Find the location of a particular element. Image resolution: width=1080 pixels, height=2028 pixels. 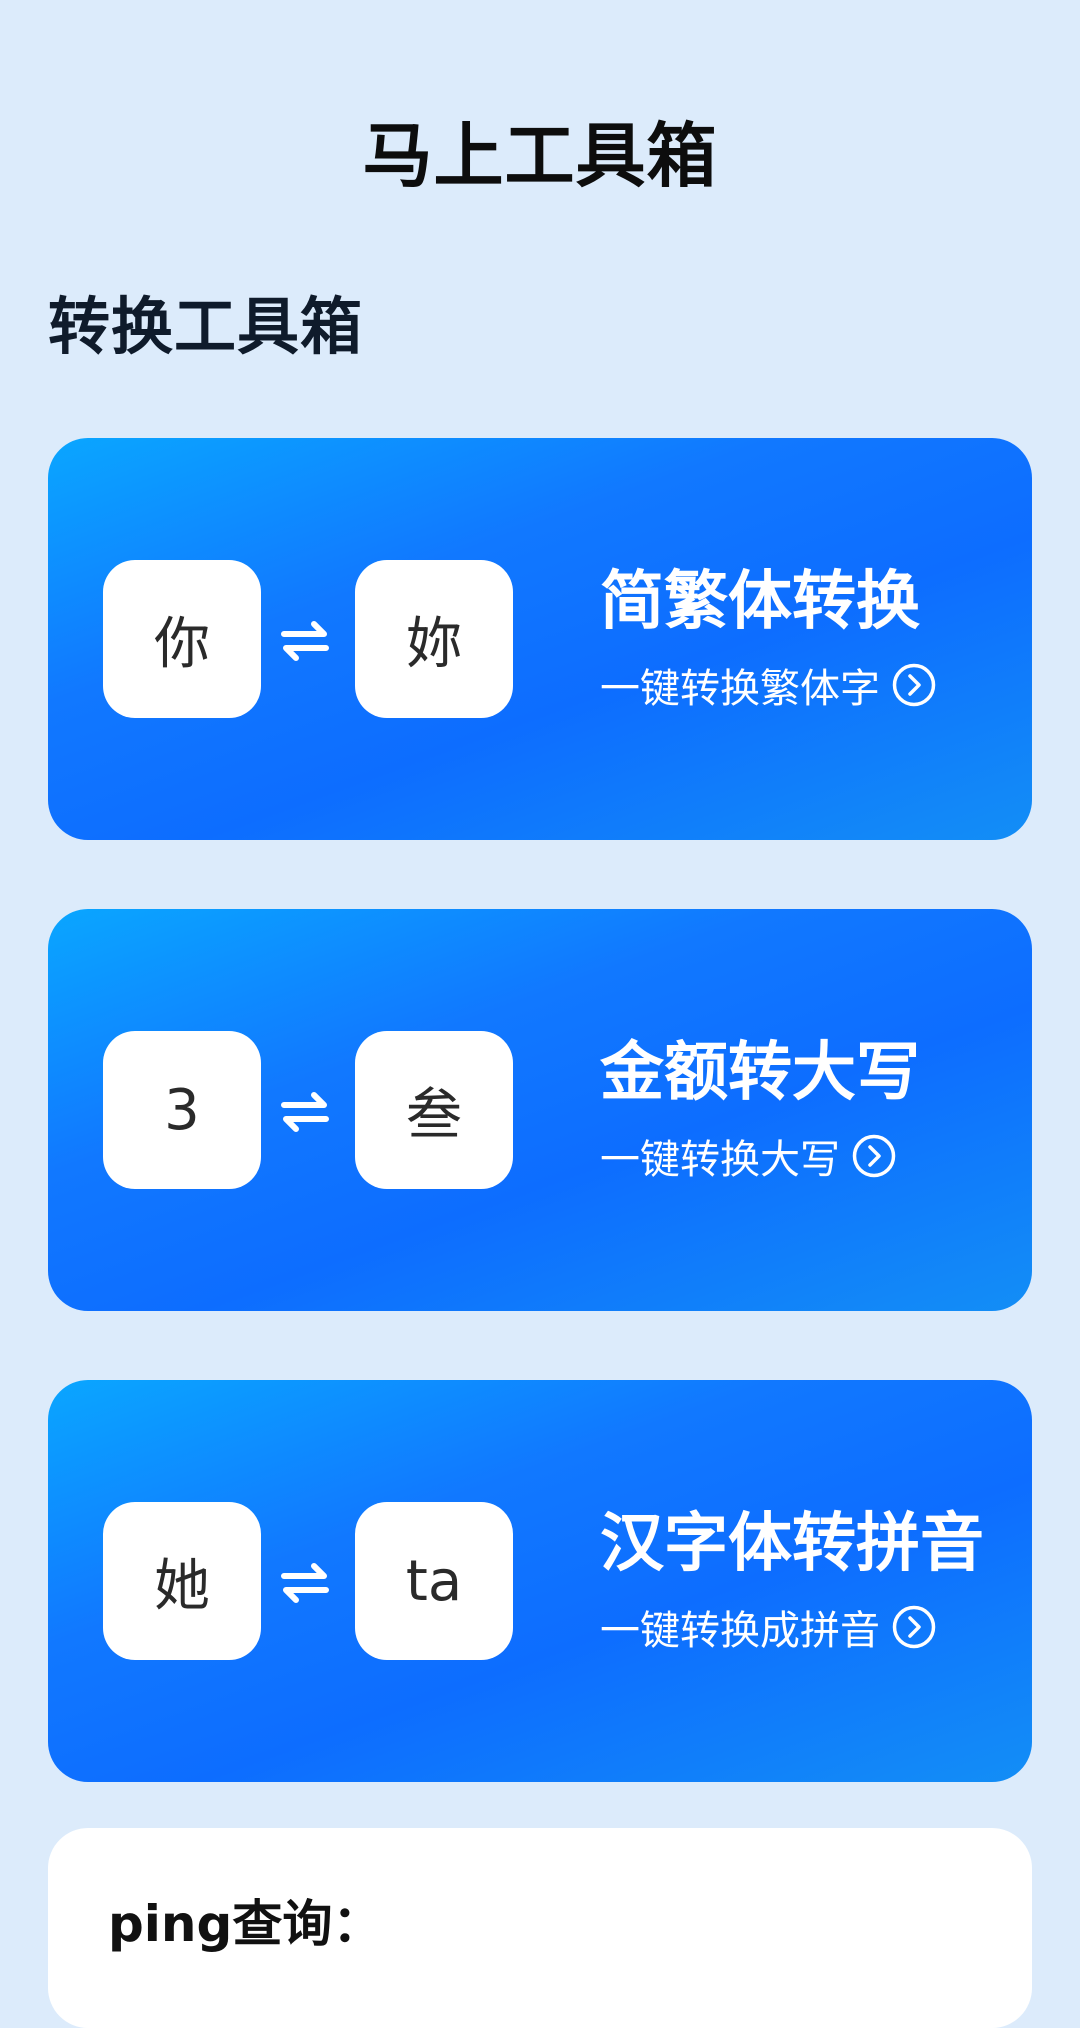

left-glyph: 3 is located at coordinates (182, 1110).